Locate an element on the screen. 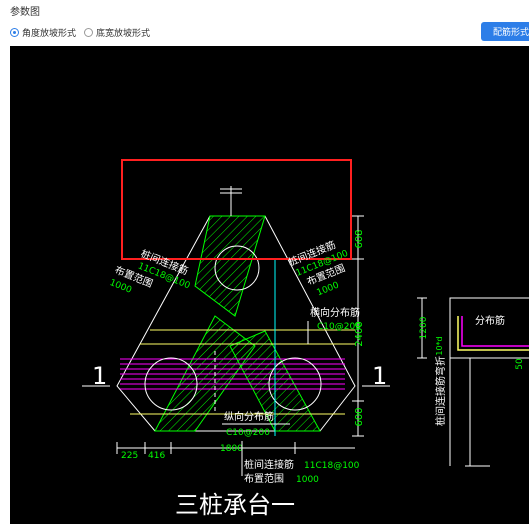 This screenshot has height=524, width=529. reinforcement-config-button: 配筋形式 is located at coordinates (505, 31).